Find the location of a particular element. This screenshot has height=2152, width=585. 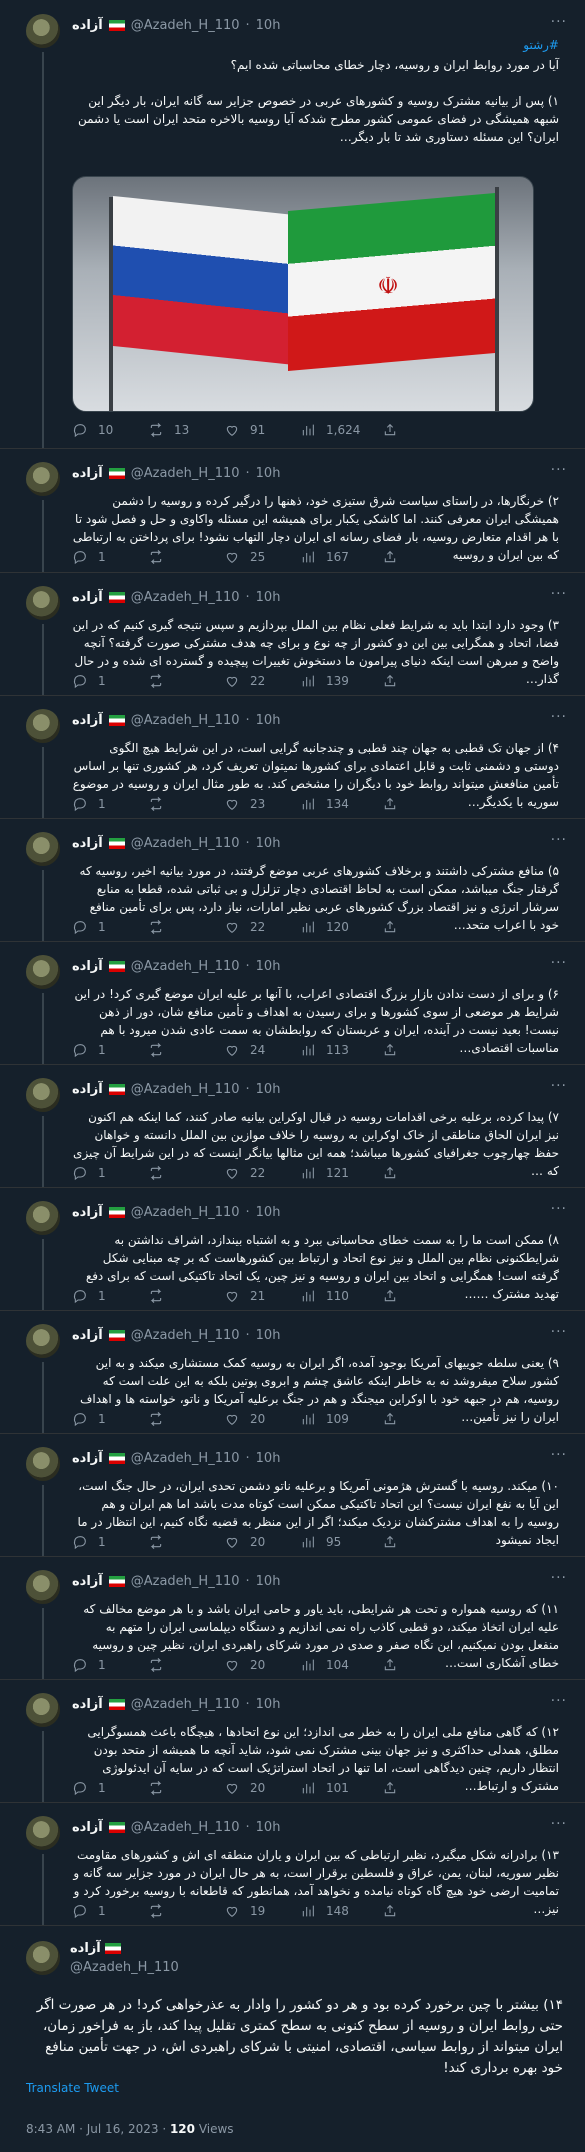

like-button: 21 is located at coordinates (262, 1296).